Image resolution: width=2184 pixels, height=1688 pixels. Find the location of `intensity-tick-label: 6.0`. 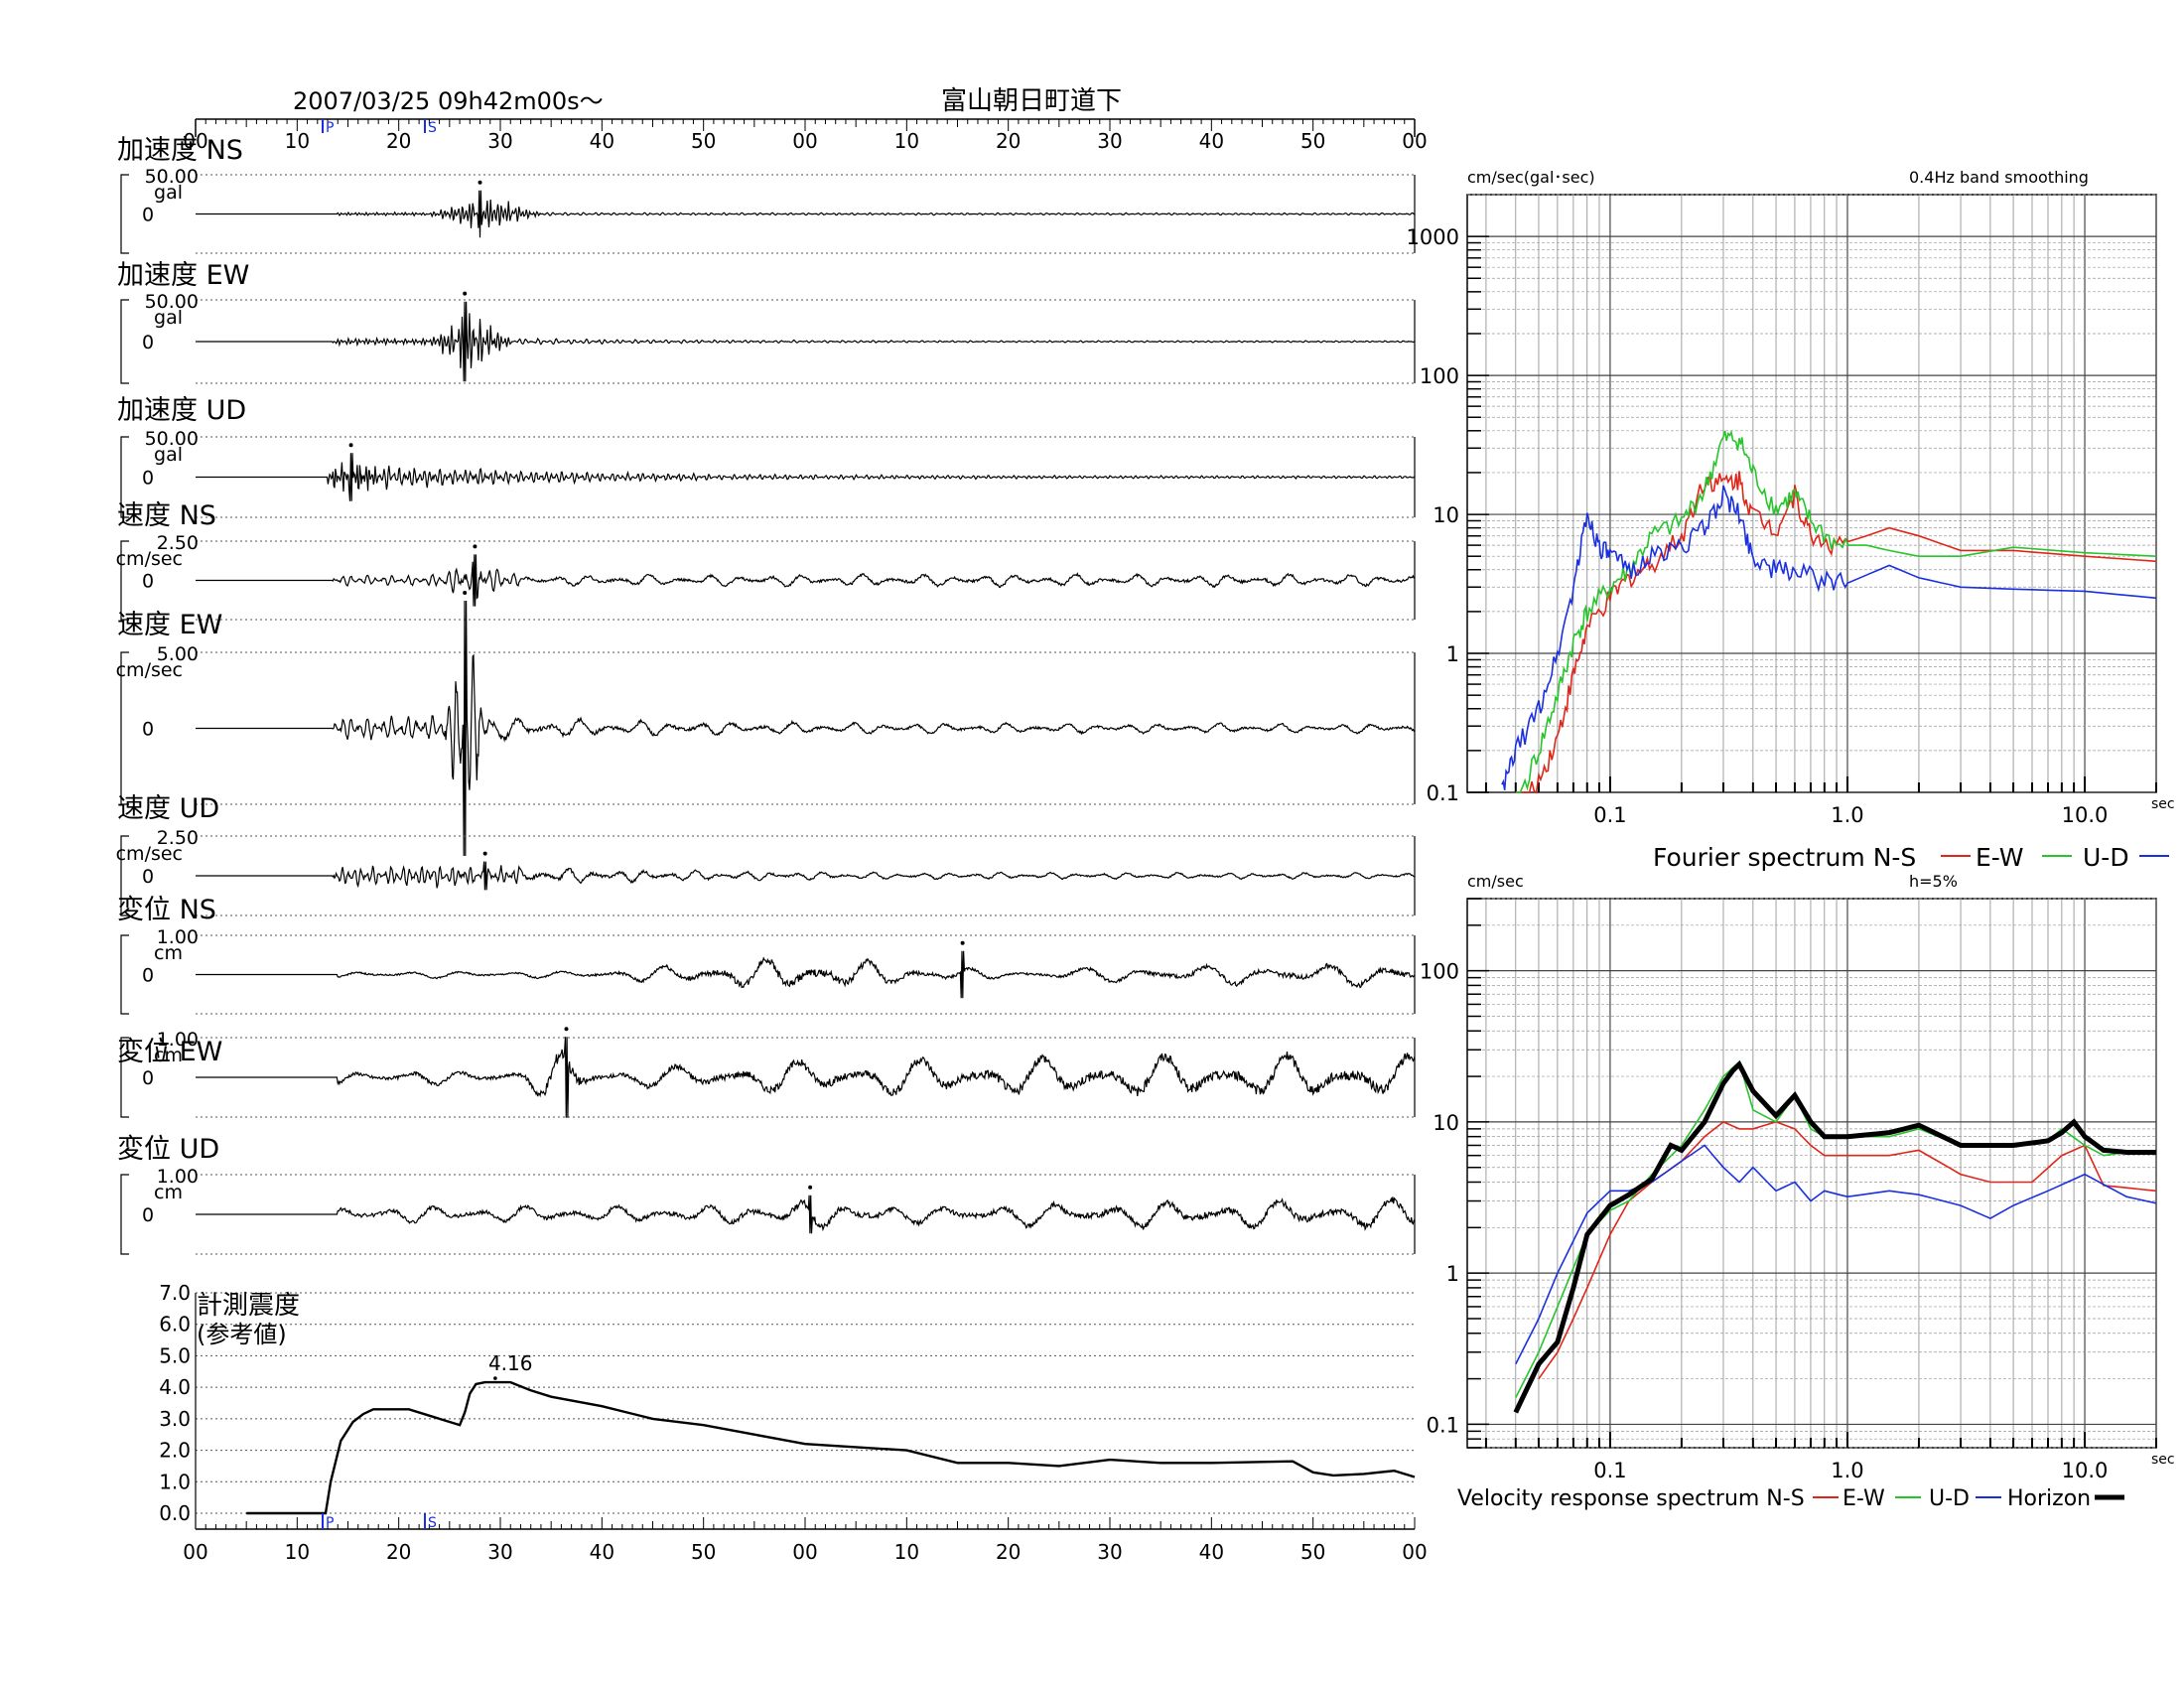

intensity-tick-label: 6.0 is located at coordinates (175, 1324).